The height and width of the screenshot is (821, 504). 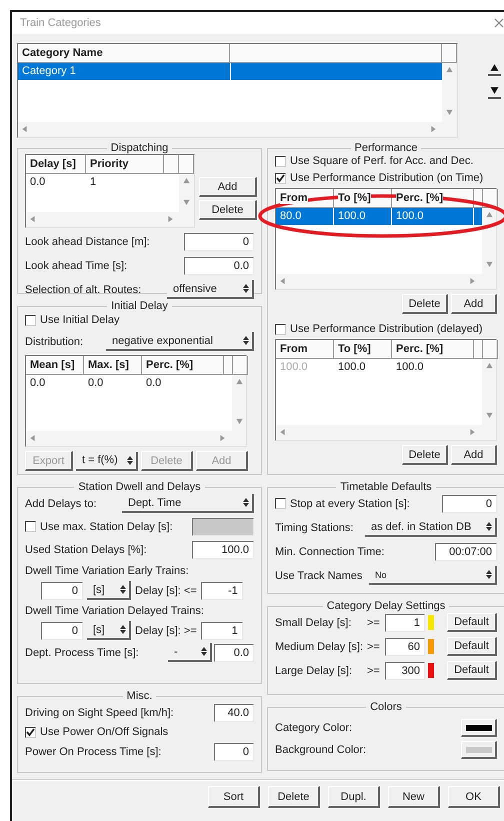 What do you see at coordinates (354, 797) in the screenshot?
I see `dialog-button: Dupl.` at bounding box center [354, 797].